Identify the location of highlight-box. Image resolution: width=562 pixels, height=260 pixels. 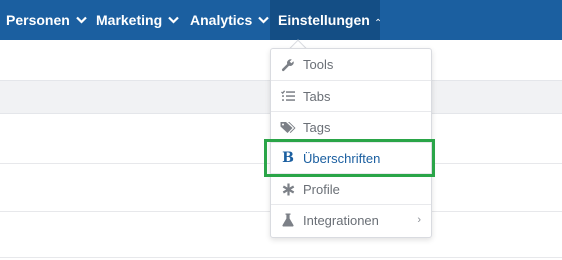
(349, 158).